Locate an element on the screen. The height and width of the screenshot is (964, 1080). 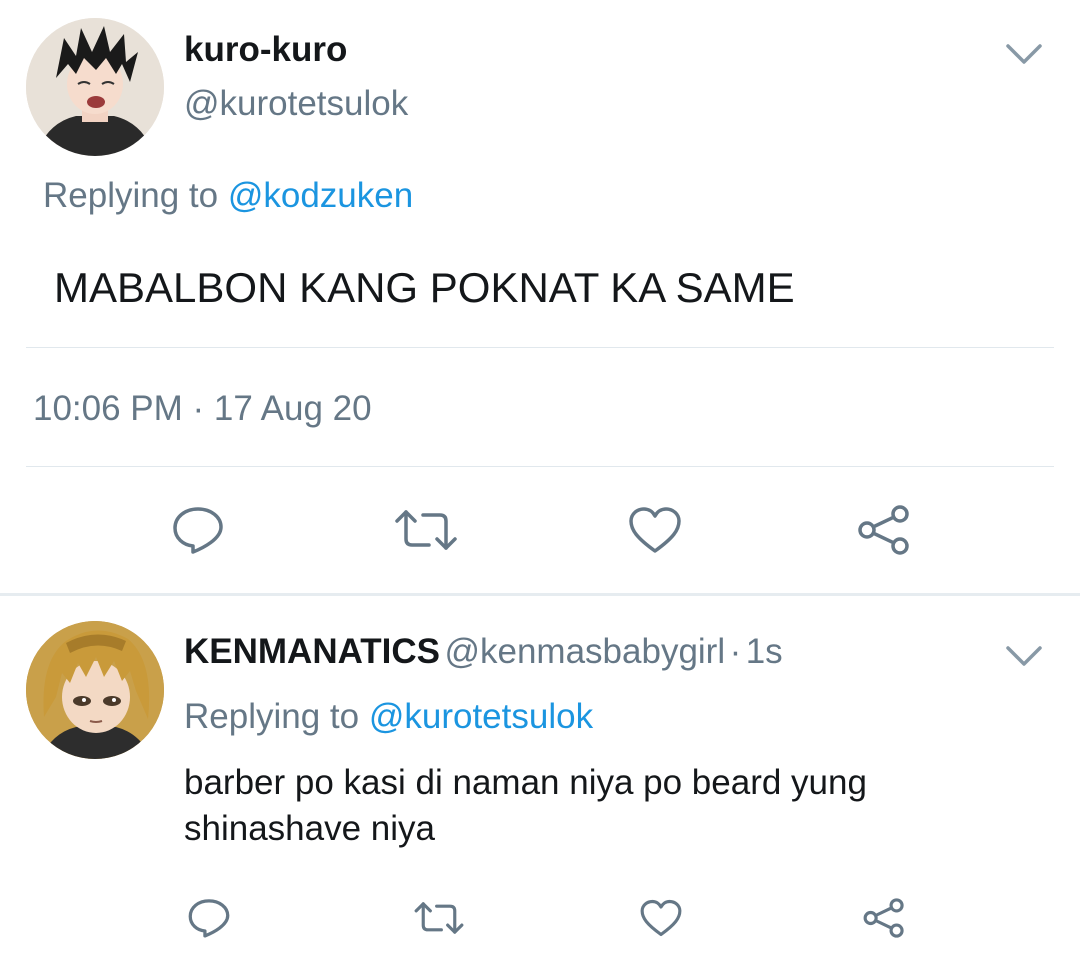
replying-to-line: Replying to @kurotetsulok is located at coordinates (388, 717).